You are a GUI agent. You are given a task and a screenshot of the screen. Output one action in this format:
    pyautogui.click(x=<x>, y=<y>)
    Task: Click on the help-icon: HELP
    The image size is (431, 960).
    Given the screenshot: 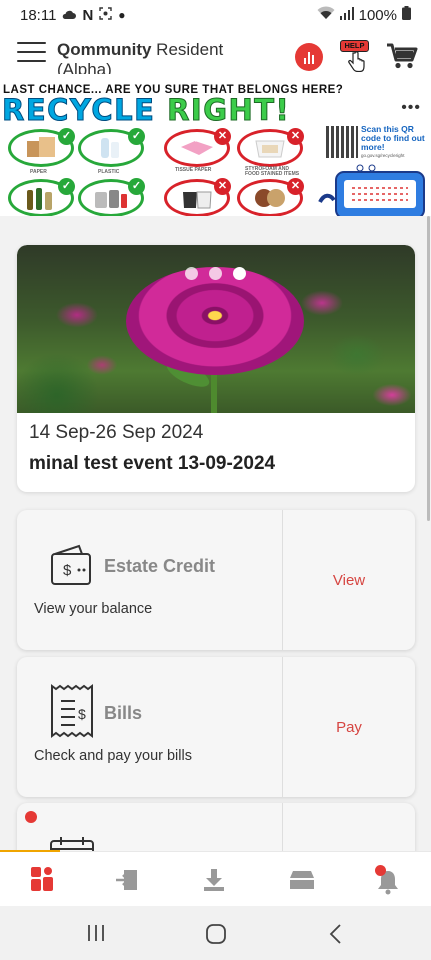 What is the action you would take?
    pyautogui.click(x=355, y=56)
    